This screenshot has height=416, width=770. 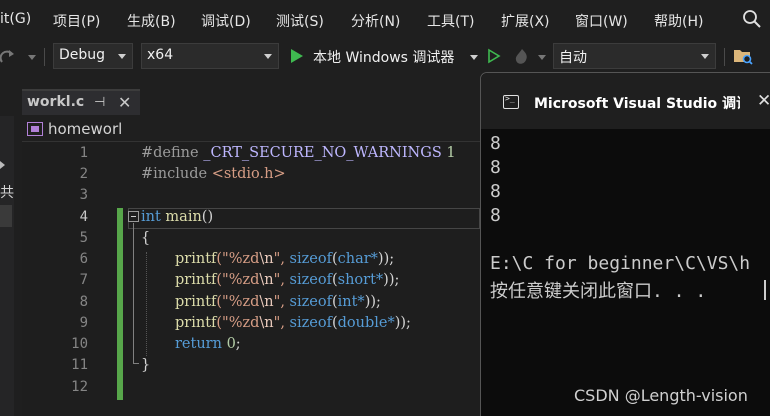 I want to click on side-panel-tab, so click(x=6, y=216).